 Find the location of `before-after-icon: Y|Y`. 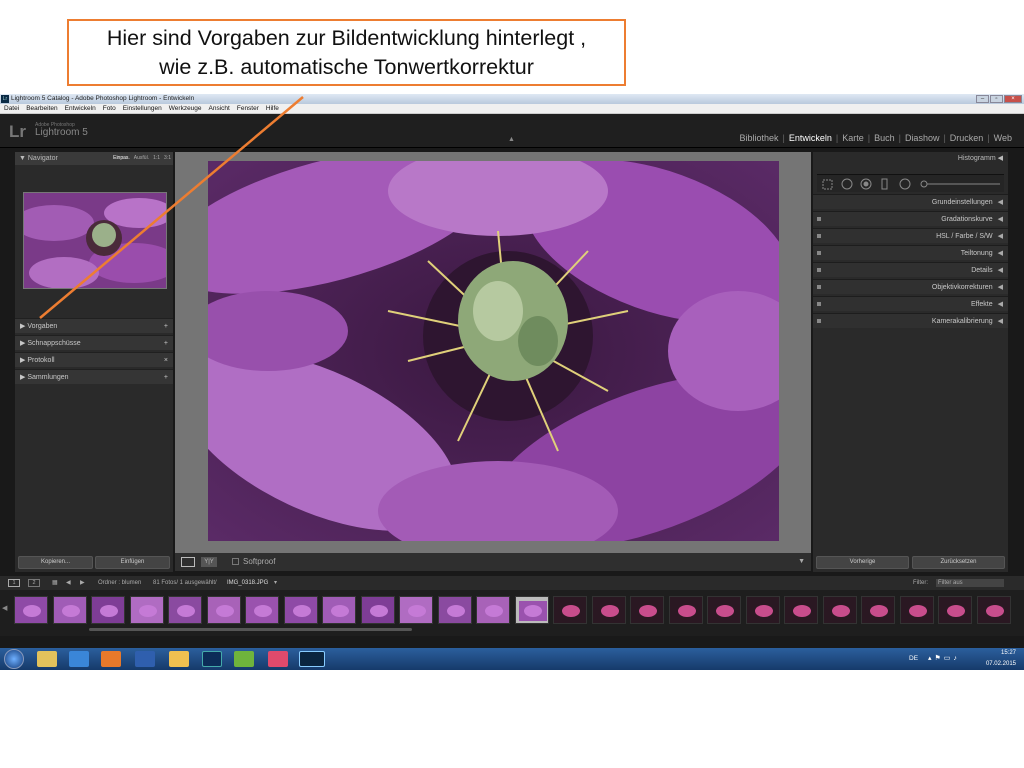

before-after-icon: Y|Y is located at coordinates (209, 562).